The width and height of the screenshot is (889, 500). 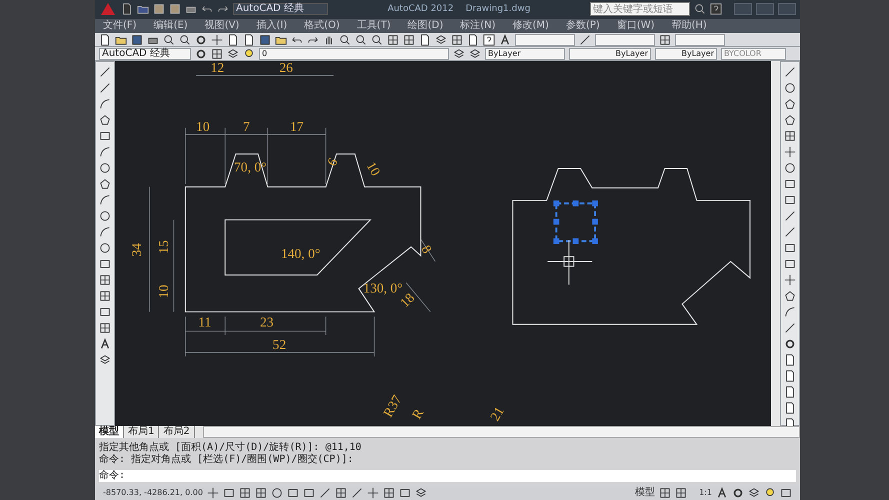 I want to click on lineweight-dropdown: ByLayer, so click(x=686, y=54).